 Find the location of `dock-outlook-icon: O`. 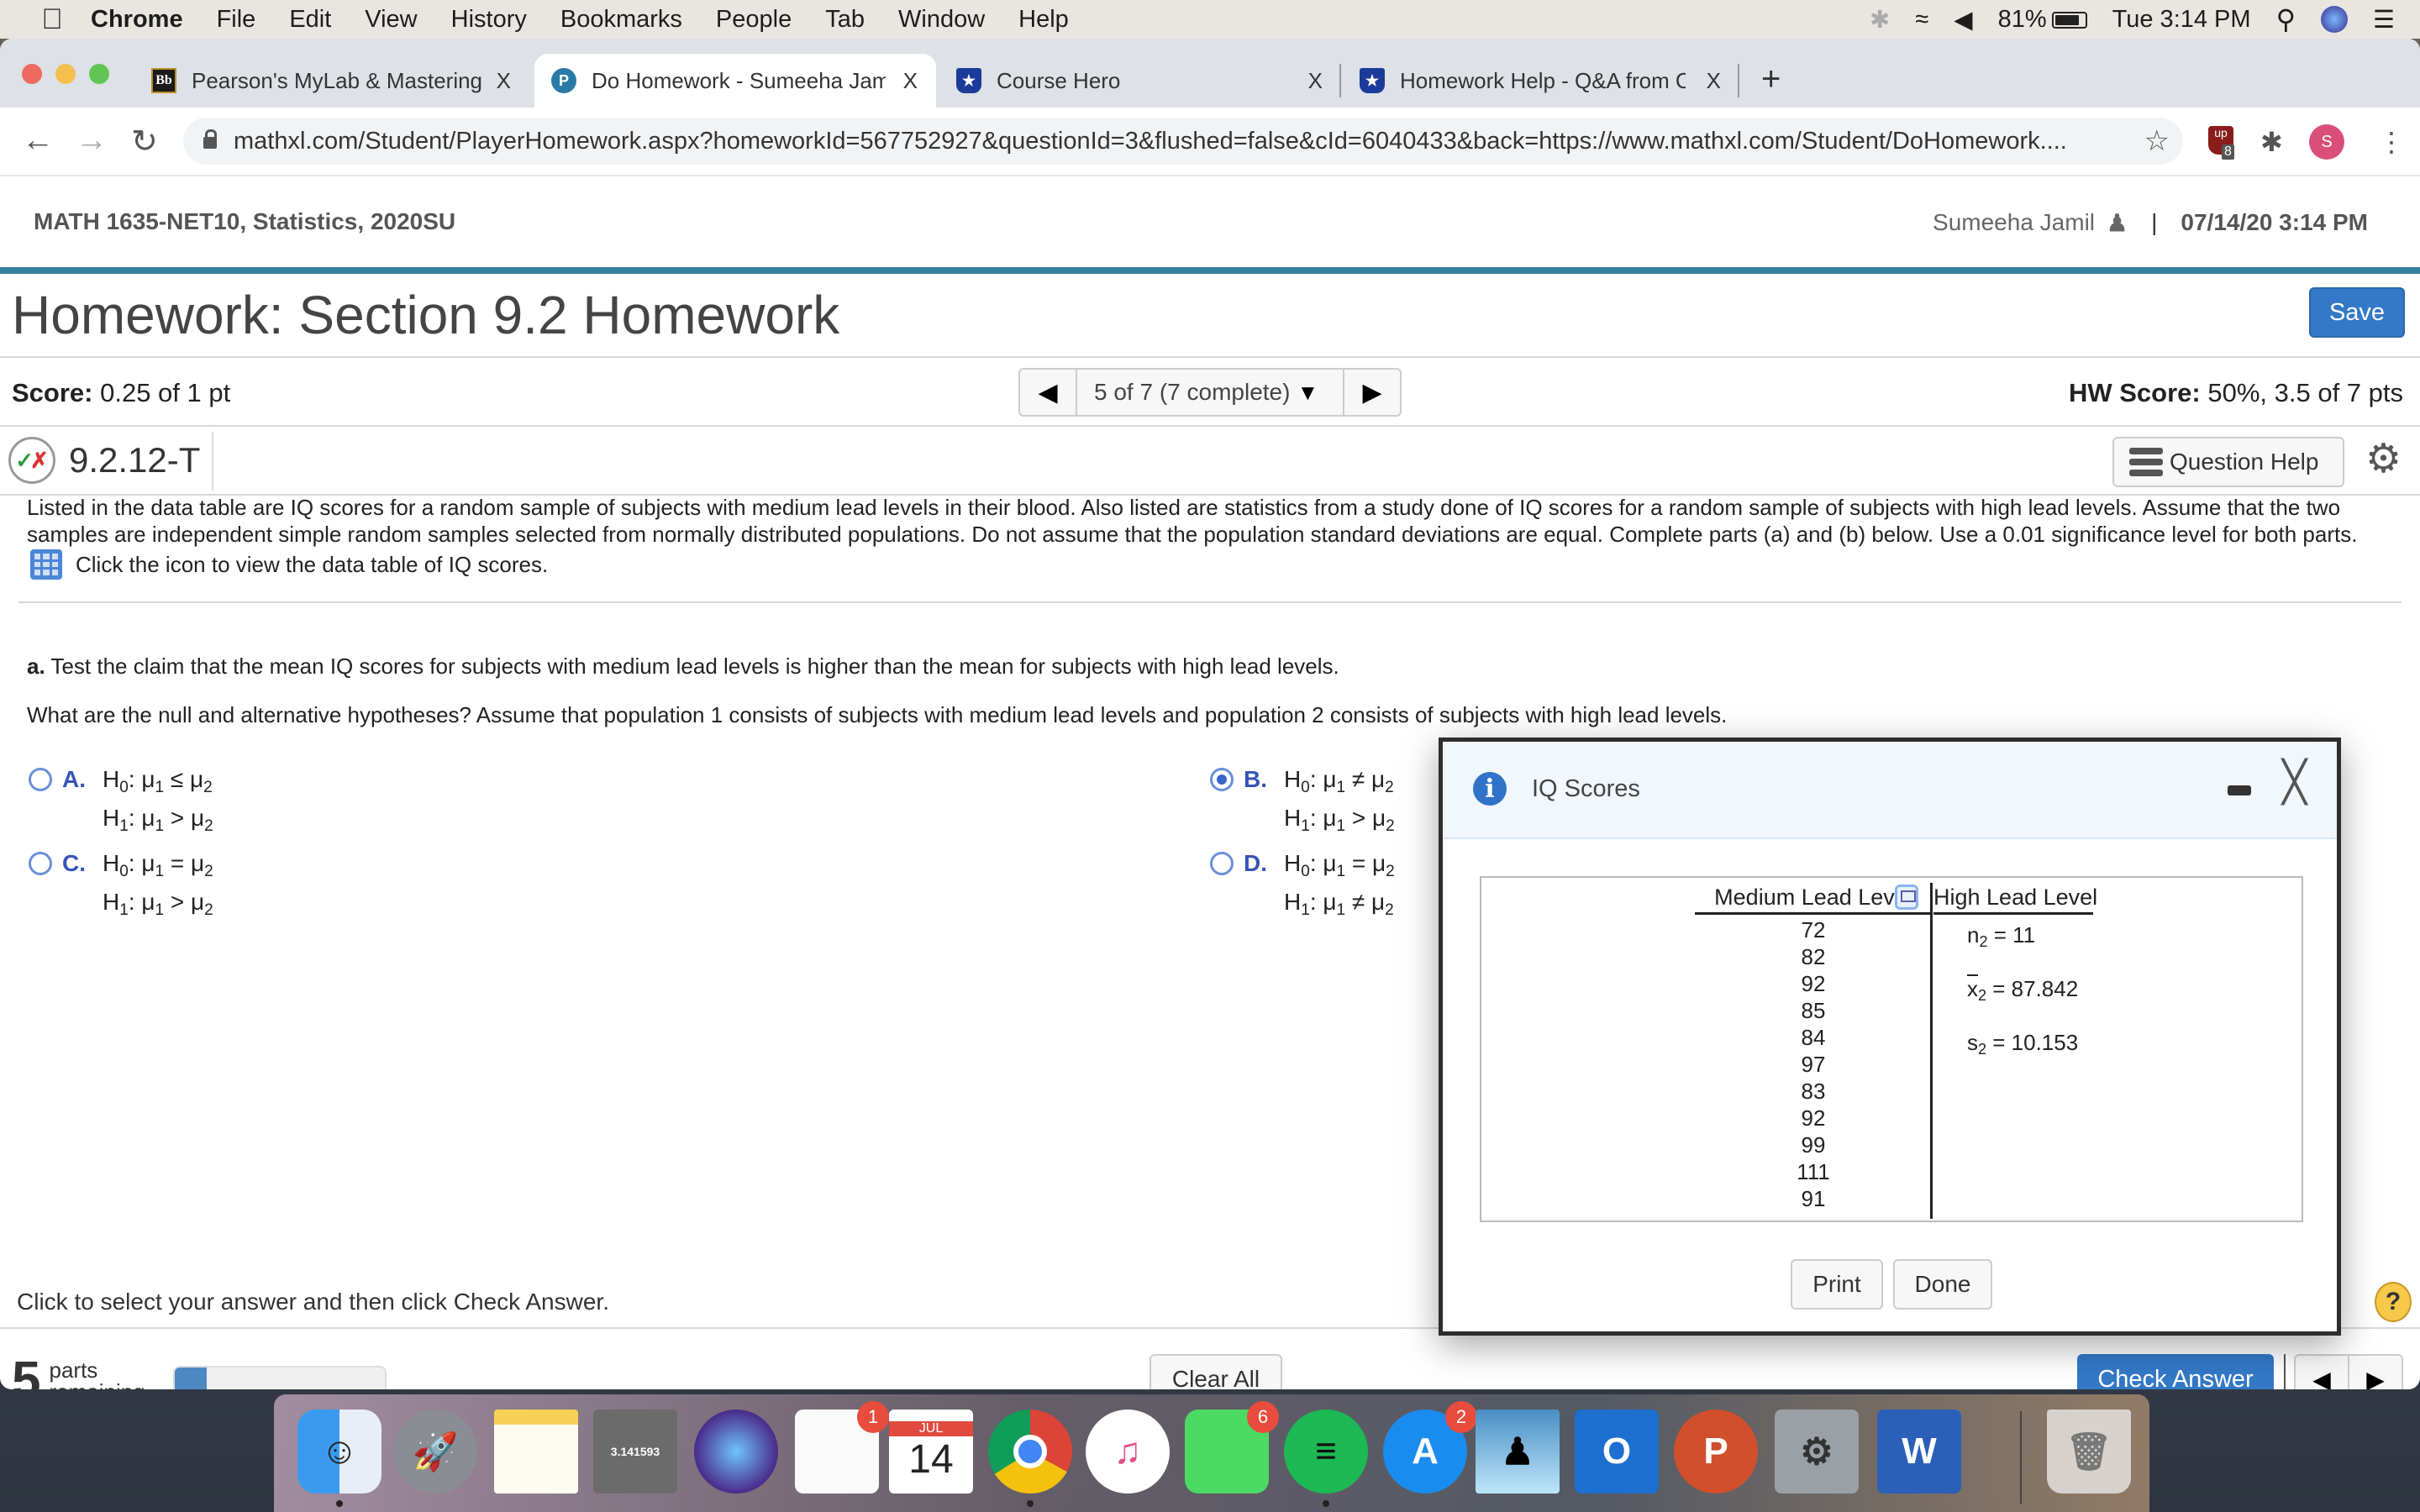

dock-outlook-icon: O is located at coordinates (1617, 1452).